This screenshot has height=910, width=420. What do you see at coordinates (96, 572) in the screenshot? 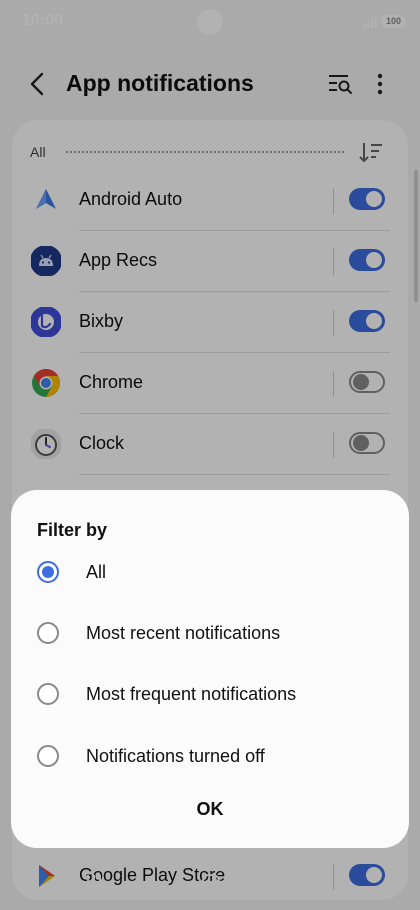
I see `option-label: All` at bounding box center [96, 572].